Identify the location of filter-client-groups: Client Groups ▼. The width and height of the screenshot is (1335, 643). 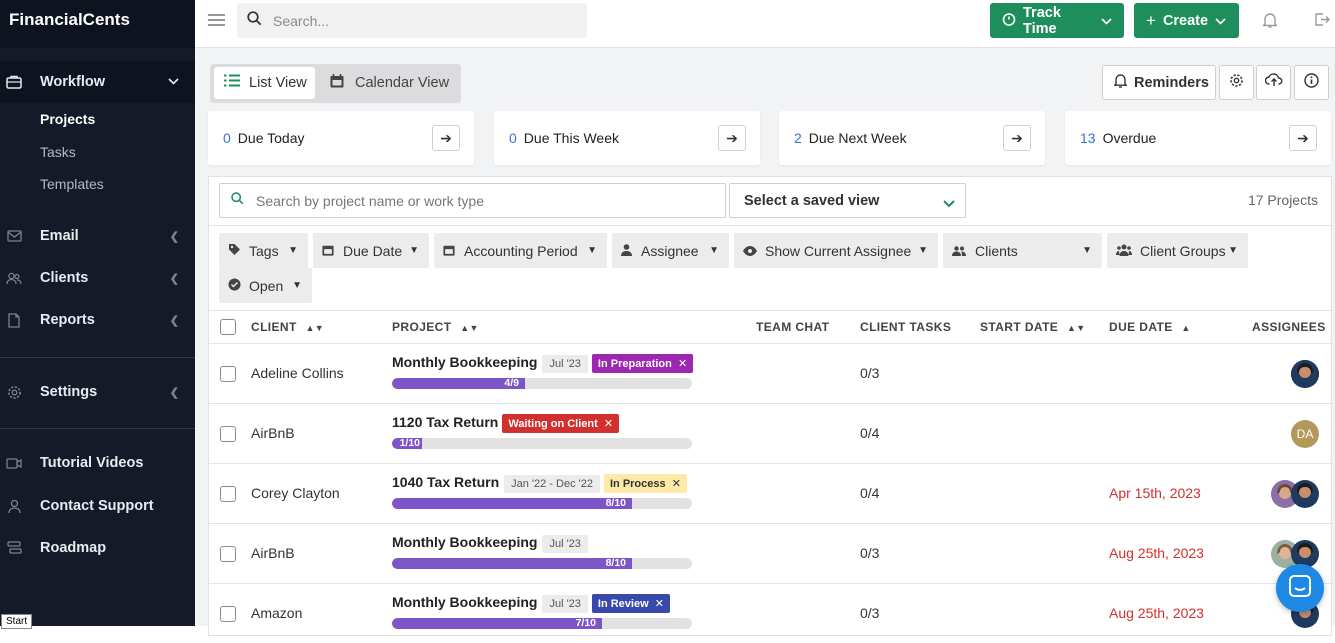
(1177, 250).